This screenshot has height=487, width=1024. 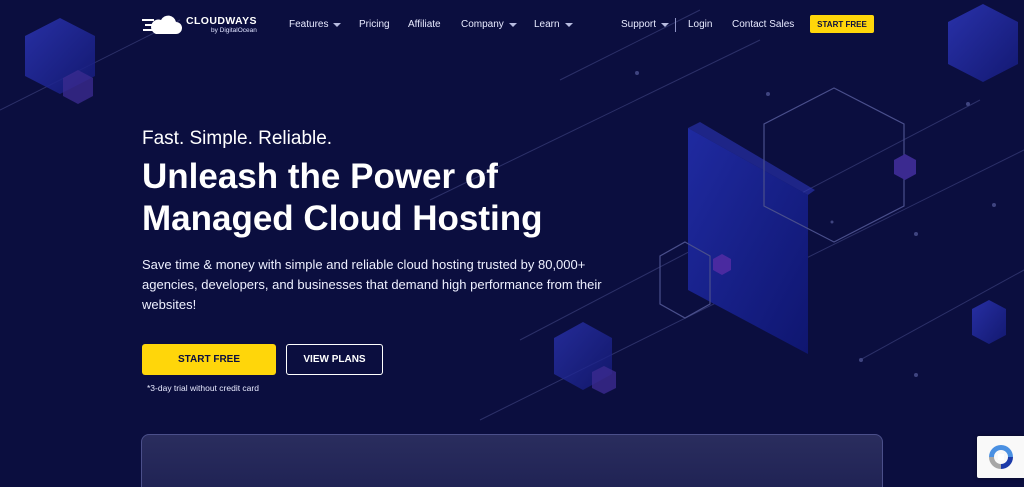 I want to click on nav-login-label: Login, so click(x=700, y=24).